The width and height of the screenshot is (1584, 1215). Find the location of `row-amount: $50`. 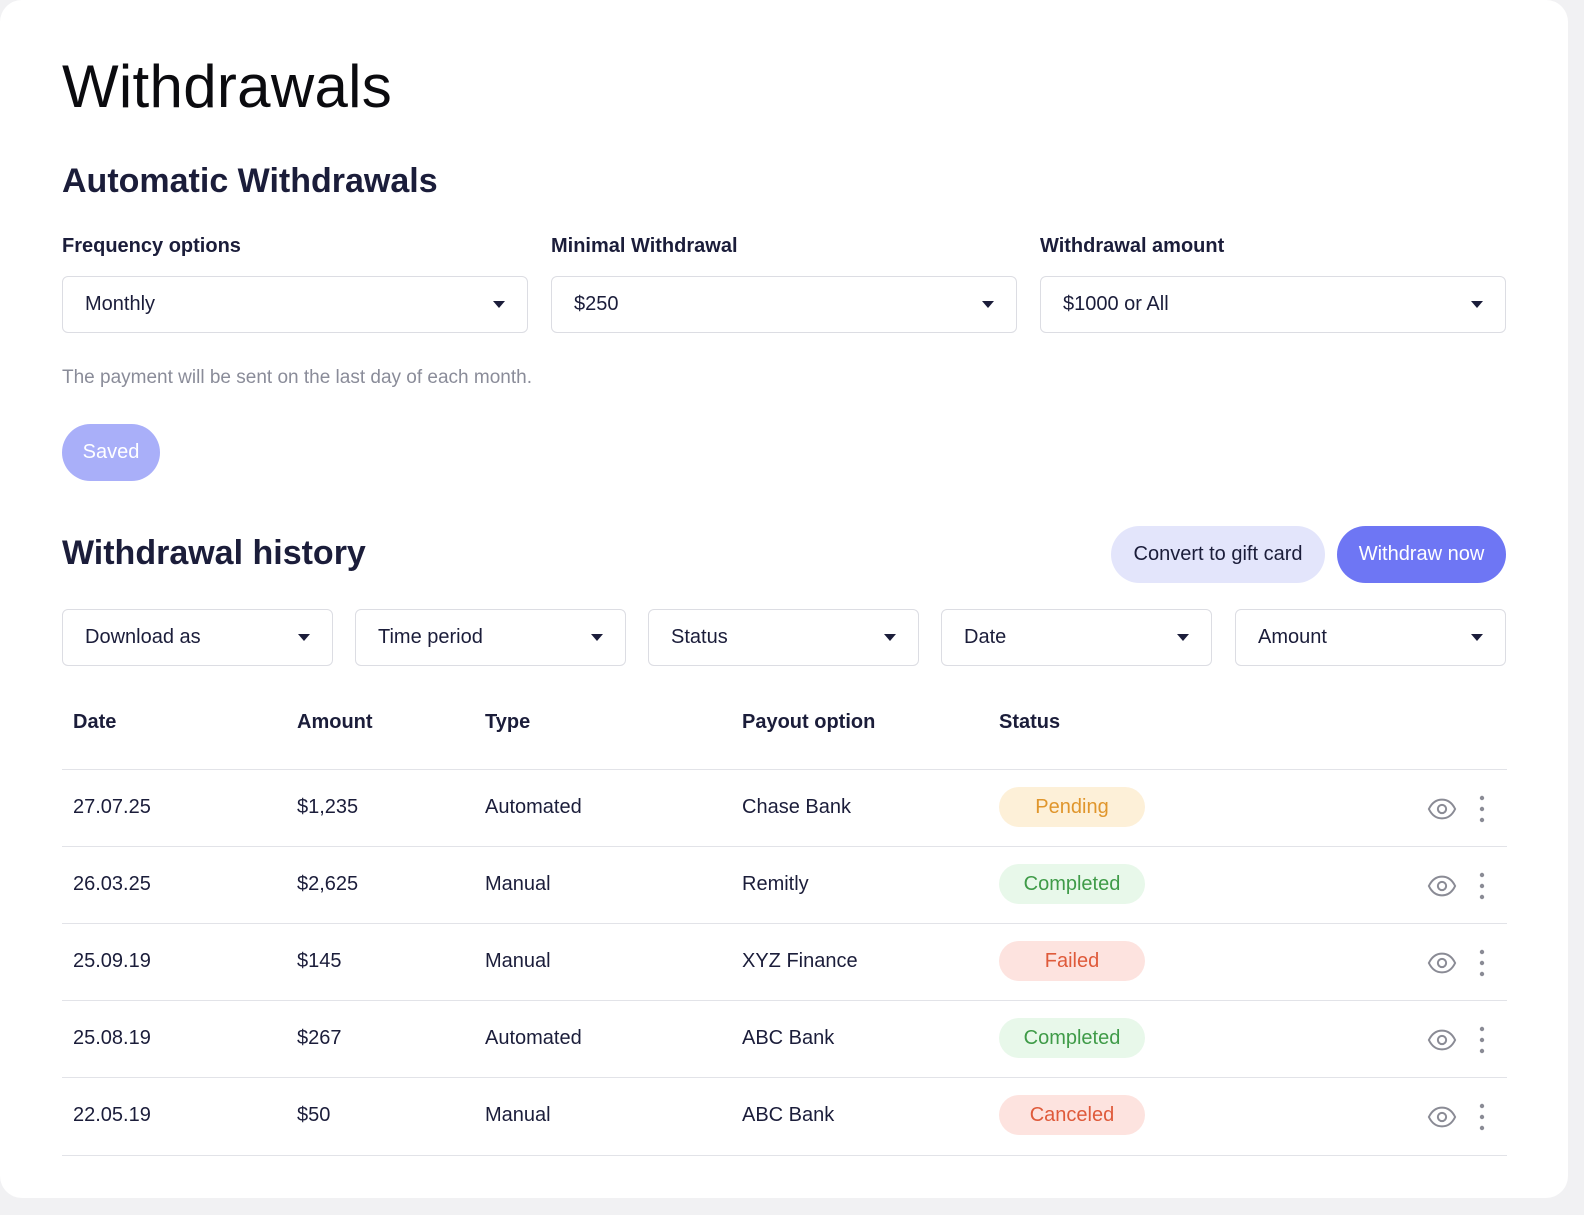

row-amount: $50 is located at coordinates (314, 1115).